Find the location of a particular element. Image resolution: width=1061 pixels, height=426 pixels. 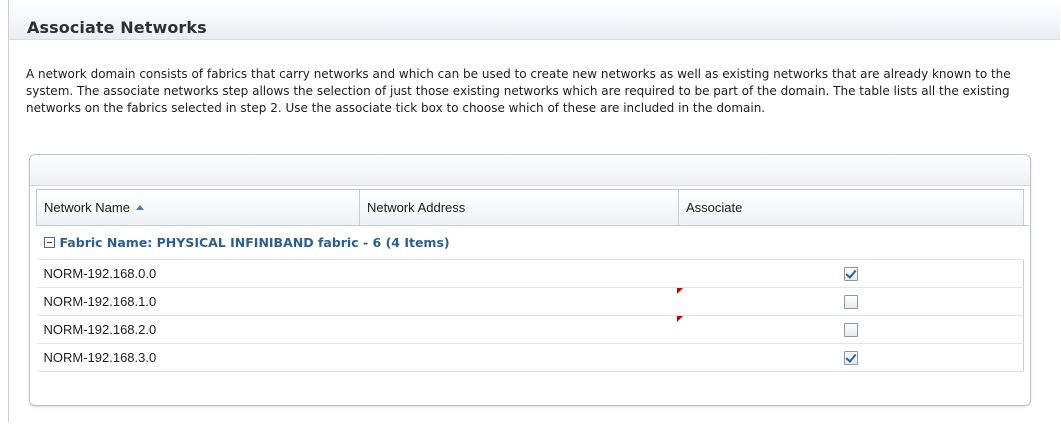

column-header-network-name: Network Name is located at coordinates (198, 207).